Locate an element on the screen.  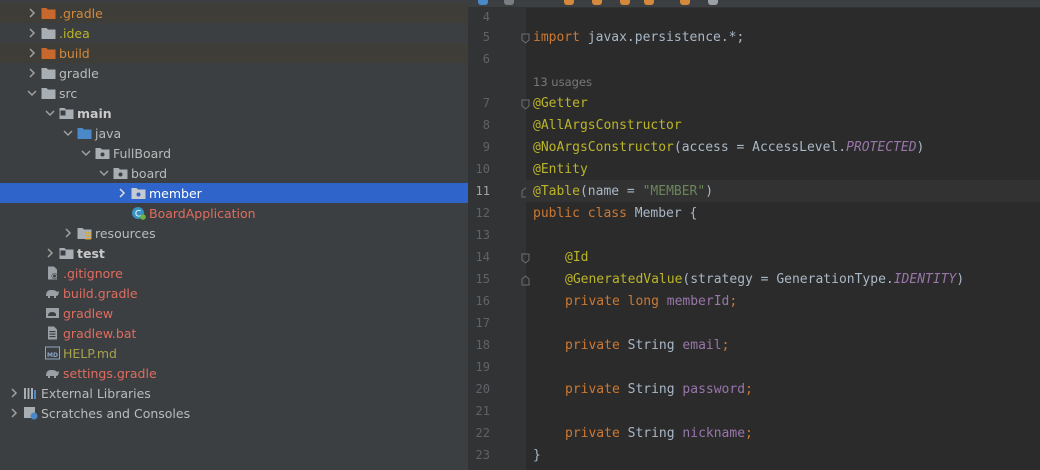
tree-item-main: main is located at coordinates (234, 113).